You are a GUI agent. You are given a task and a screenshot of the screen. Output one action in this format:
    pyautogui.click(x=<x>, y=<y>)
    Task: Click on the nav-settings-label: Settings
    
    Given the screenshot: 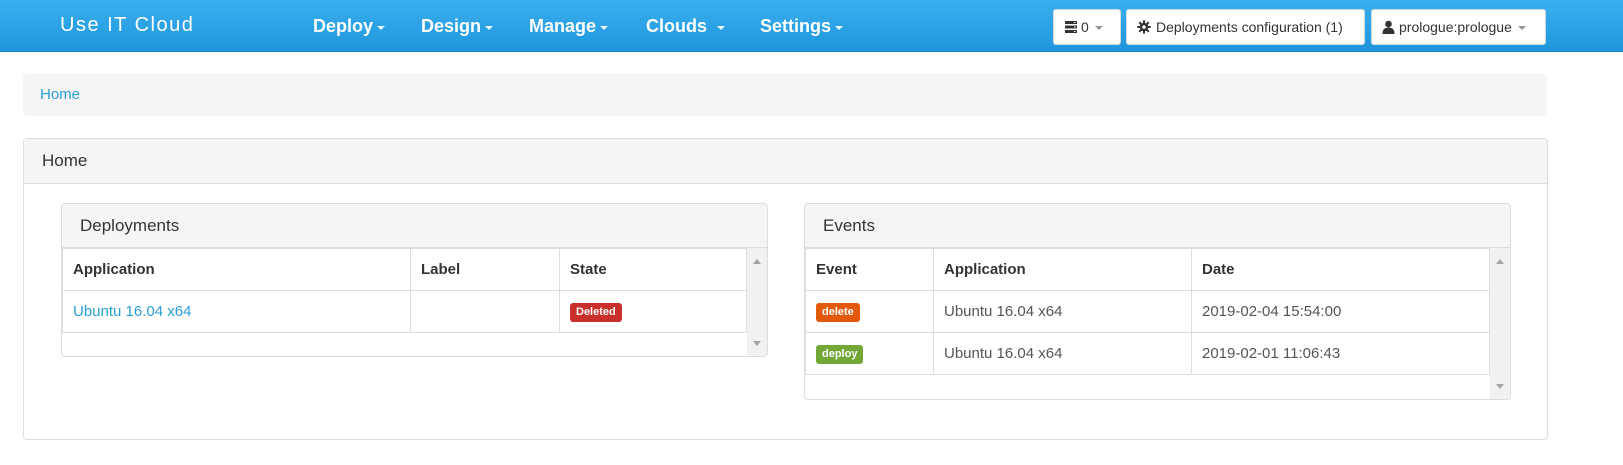 What is the action you would take?
    pyautogui.click(x=796, y=26)
    